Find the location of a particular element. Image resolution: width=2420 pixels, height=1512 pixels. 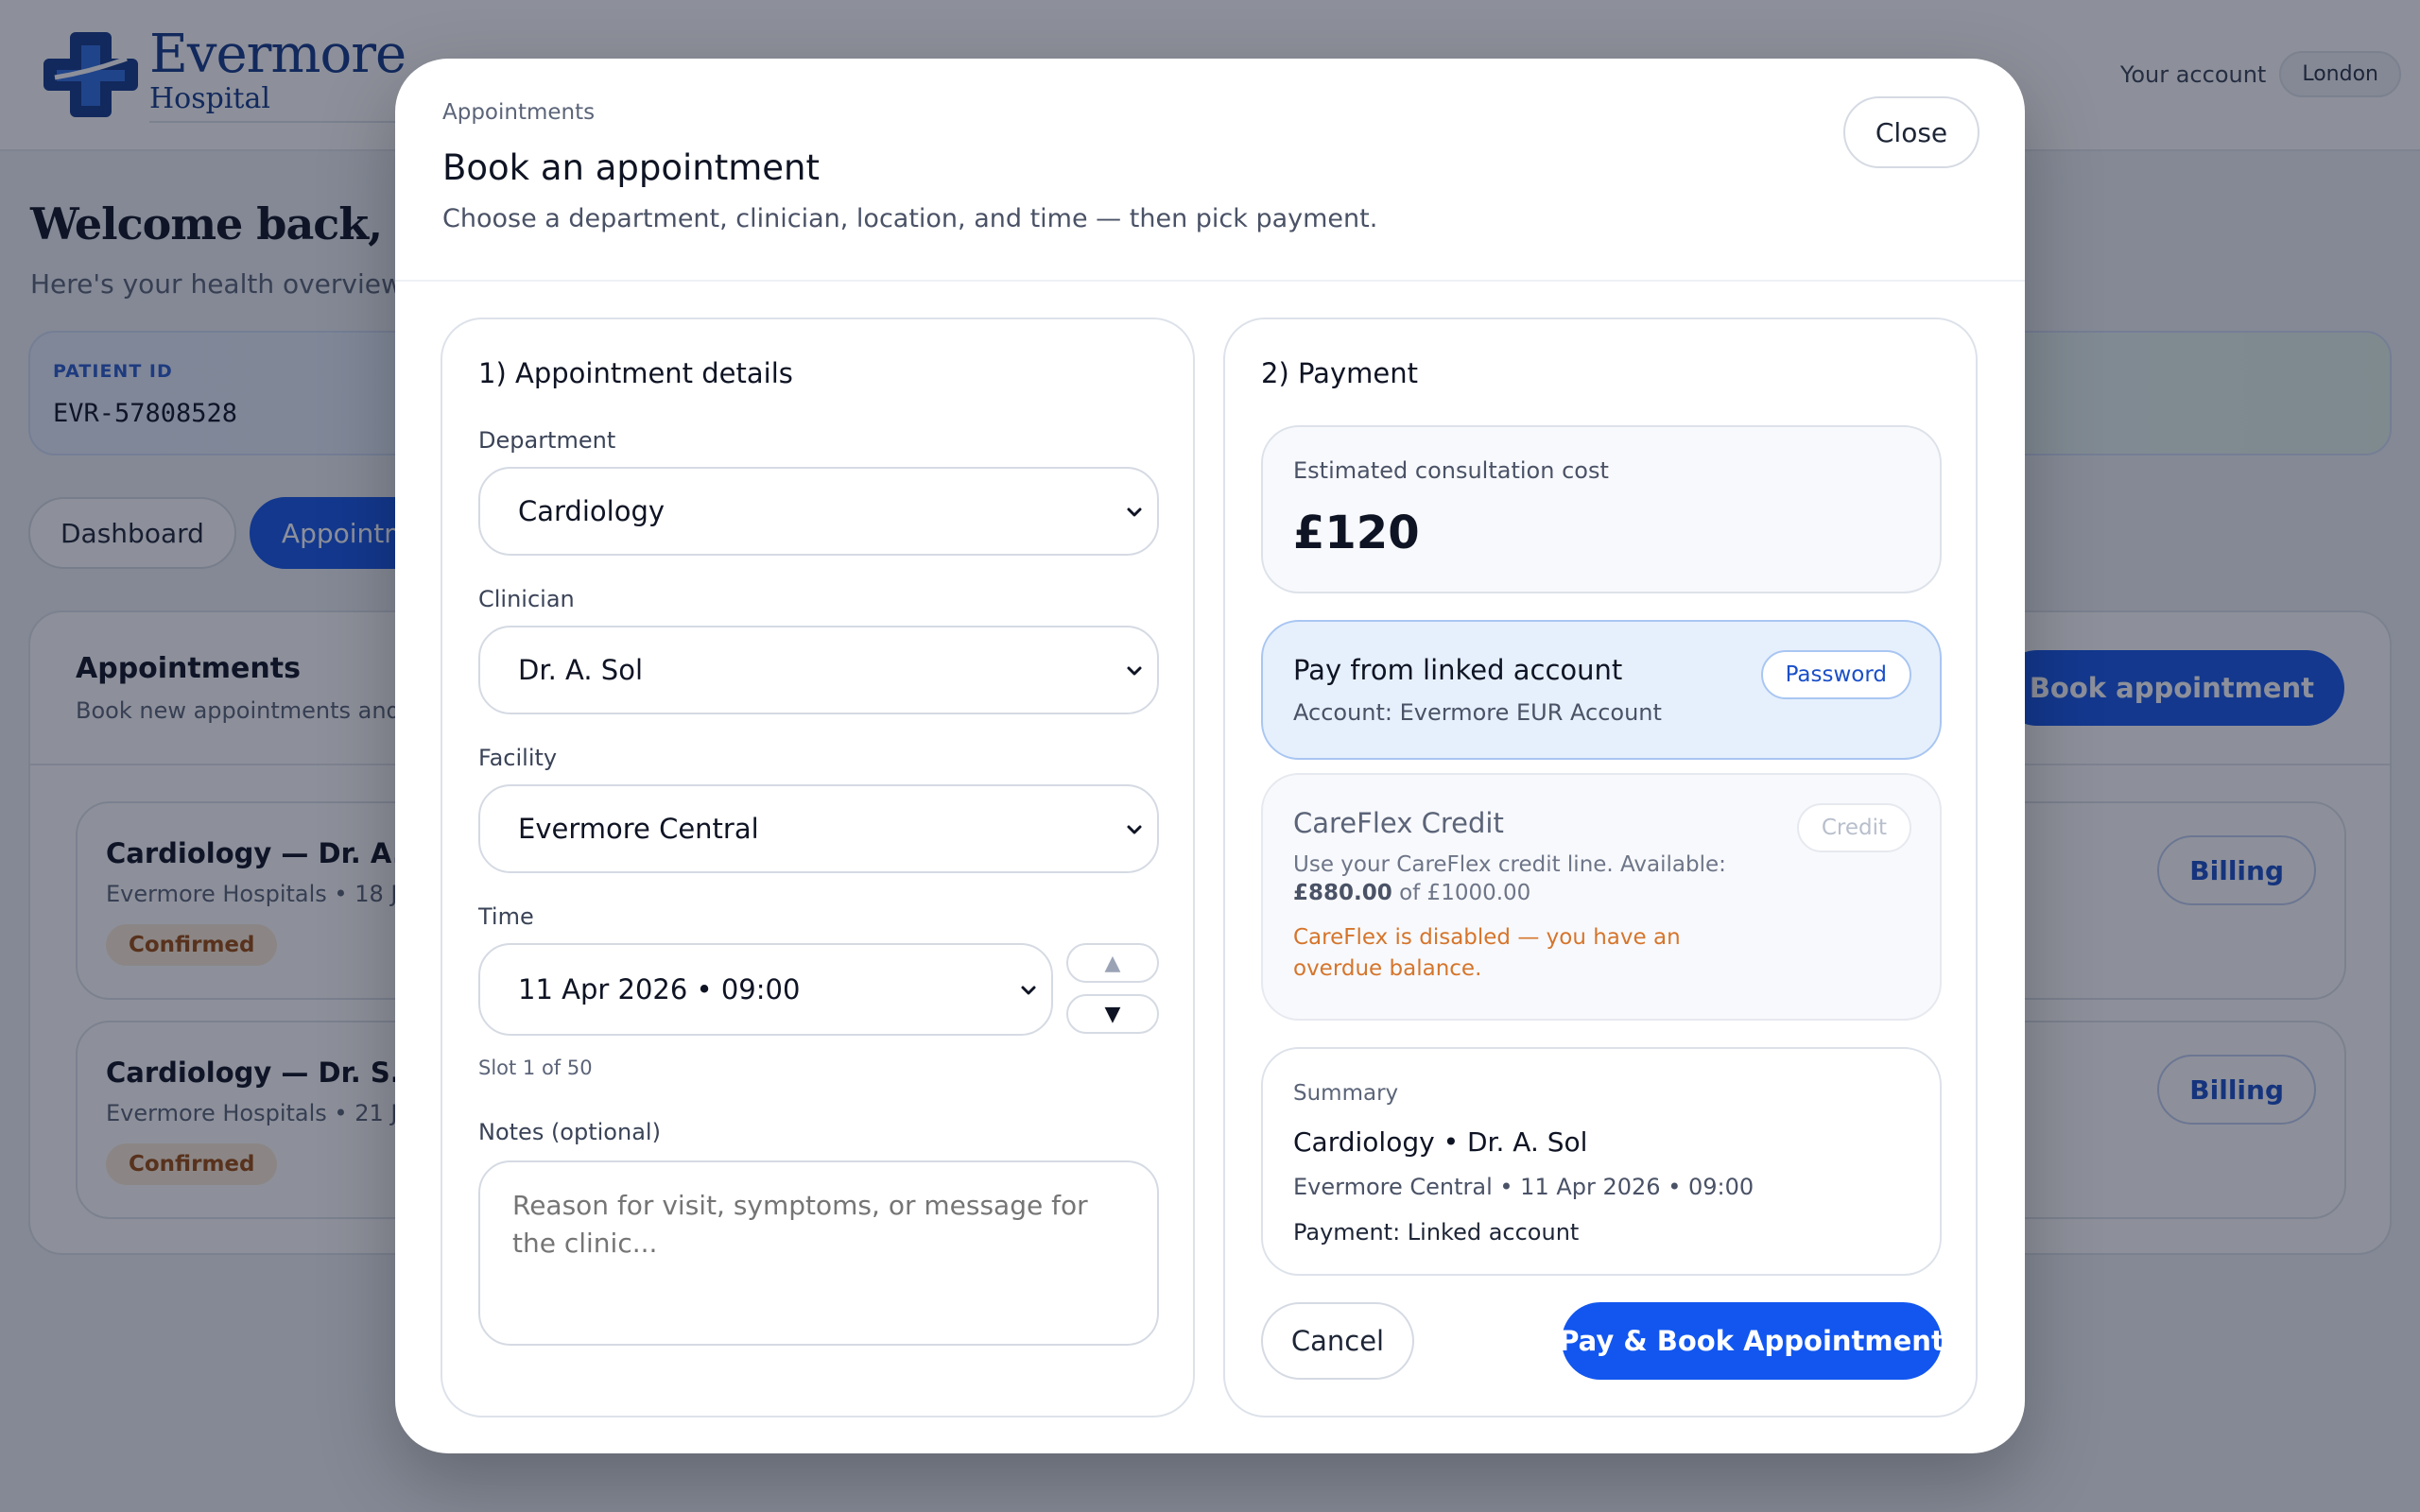

cost-value: £120 is located at coordinates (1356, 533).